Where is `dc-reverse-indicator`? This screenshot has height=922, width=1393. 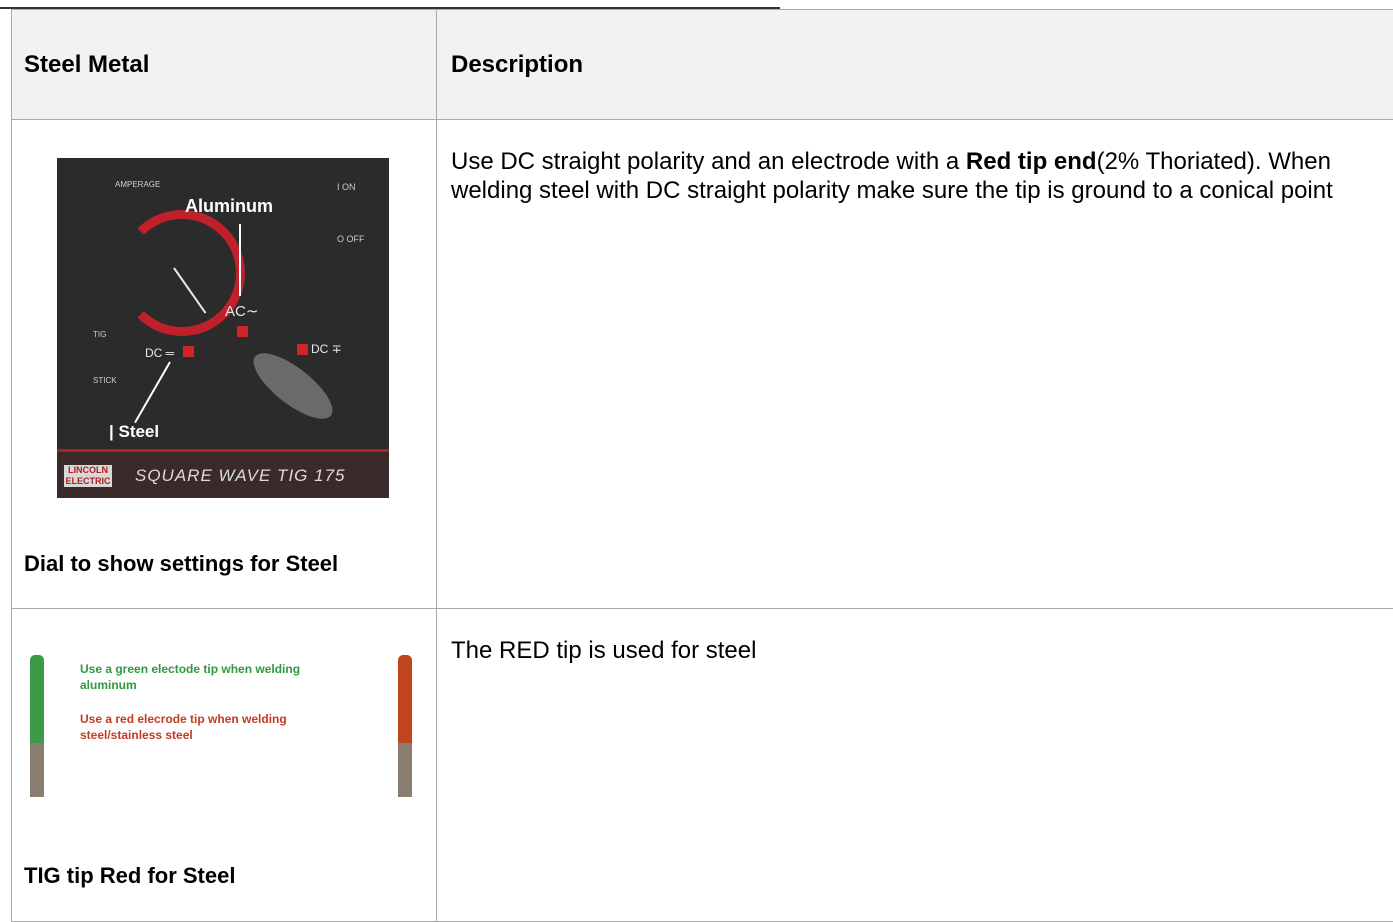 dc-reverse-indicator is located at coordinates (302, 349).